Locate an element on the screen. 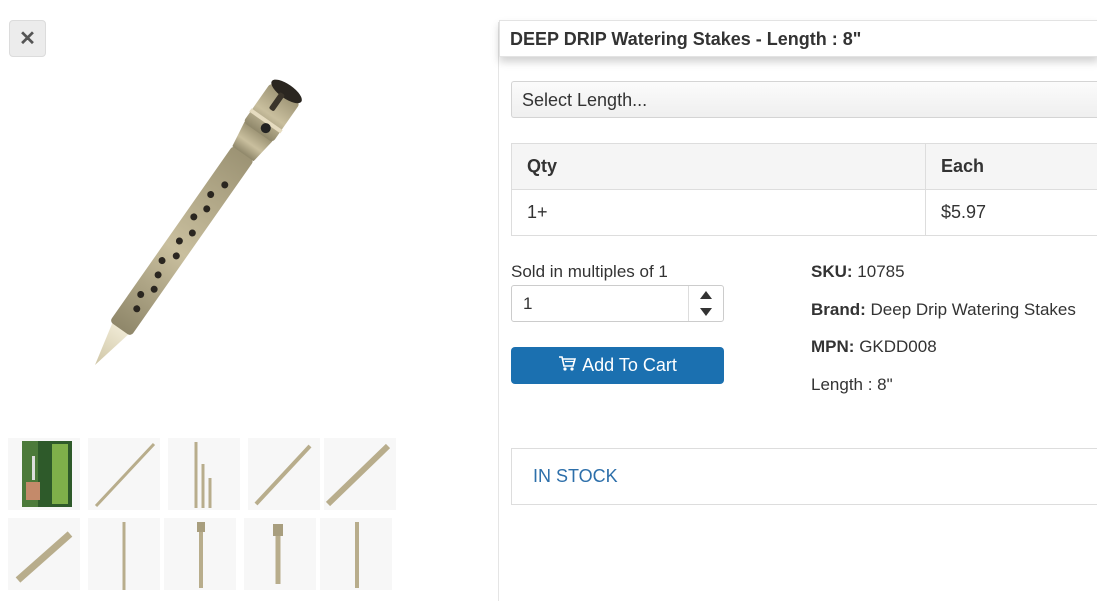 The width and height of the screenshot is (1097, 601). chevron-down-icon is located at coordinates (706, 311).